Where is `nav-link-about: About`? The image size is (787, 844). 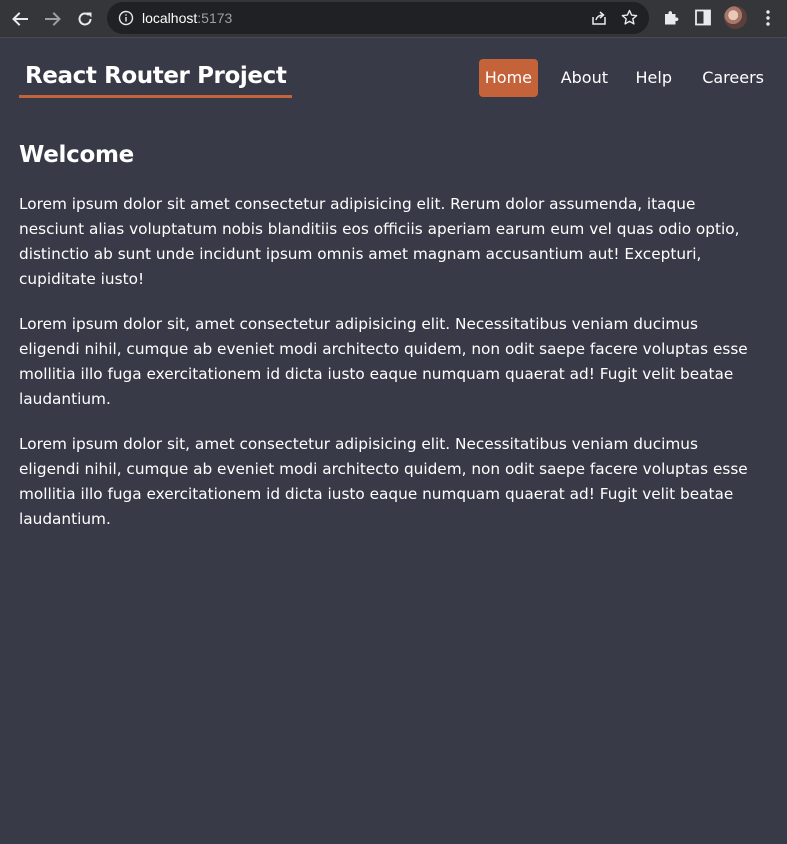 nav-link-about: About is located at coordinates (584, 78).